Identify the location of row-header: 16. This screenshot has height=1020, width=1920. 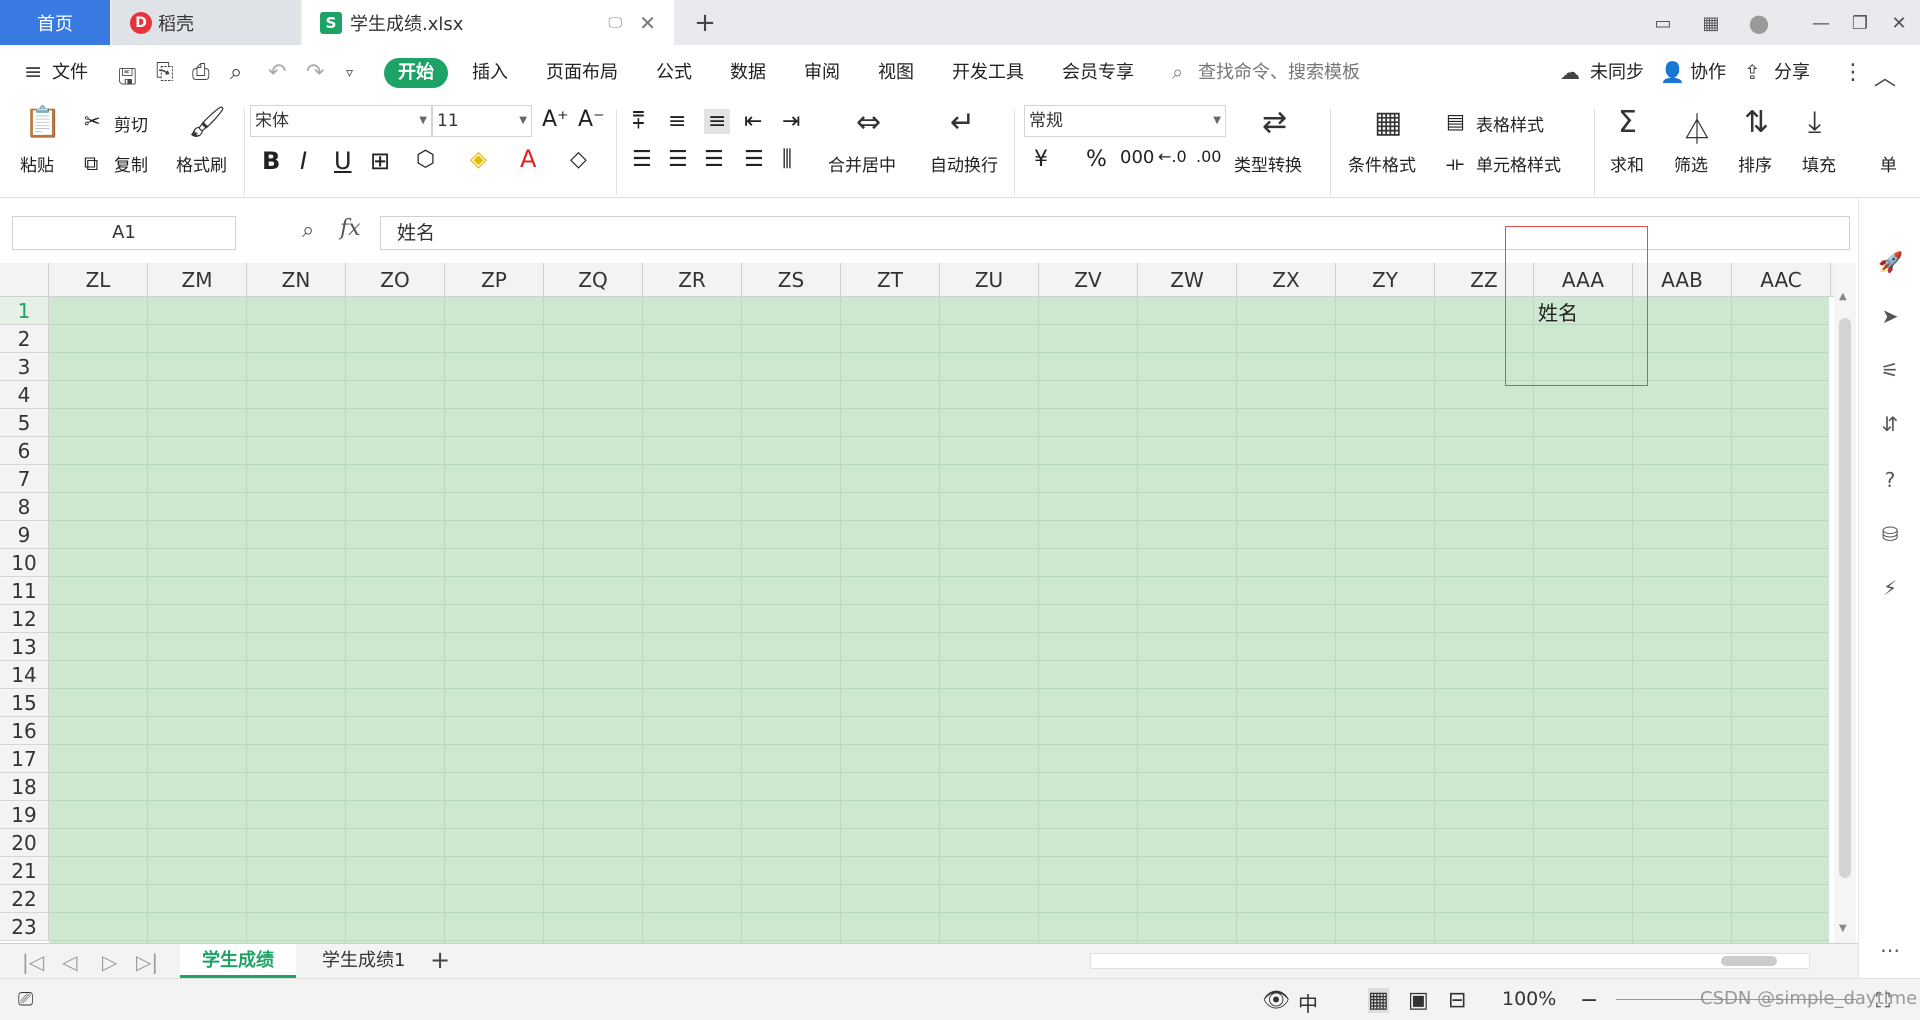
(24, 731).